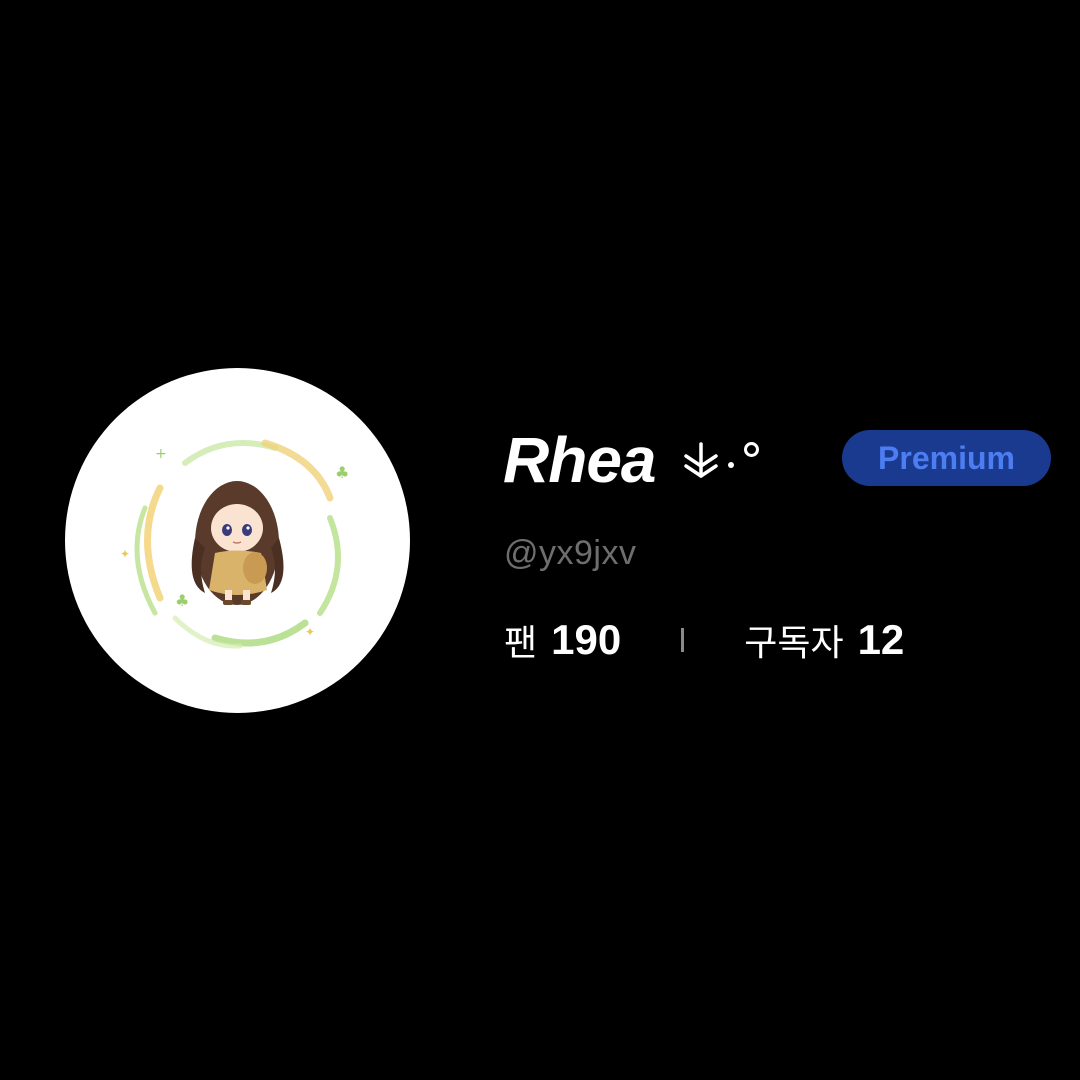 Image resolution: width=1080 pixels, height=1080 pixels. I want to click on premium-badge: Premium, so click(946, 458).